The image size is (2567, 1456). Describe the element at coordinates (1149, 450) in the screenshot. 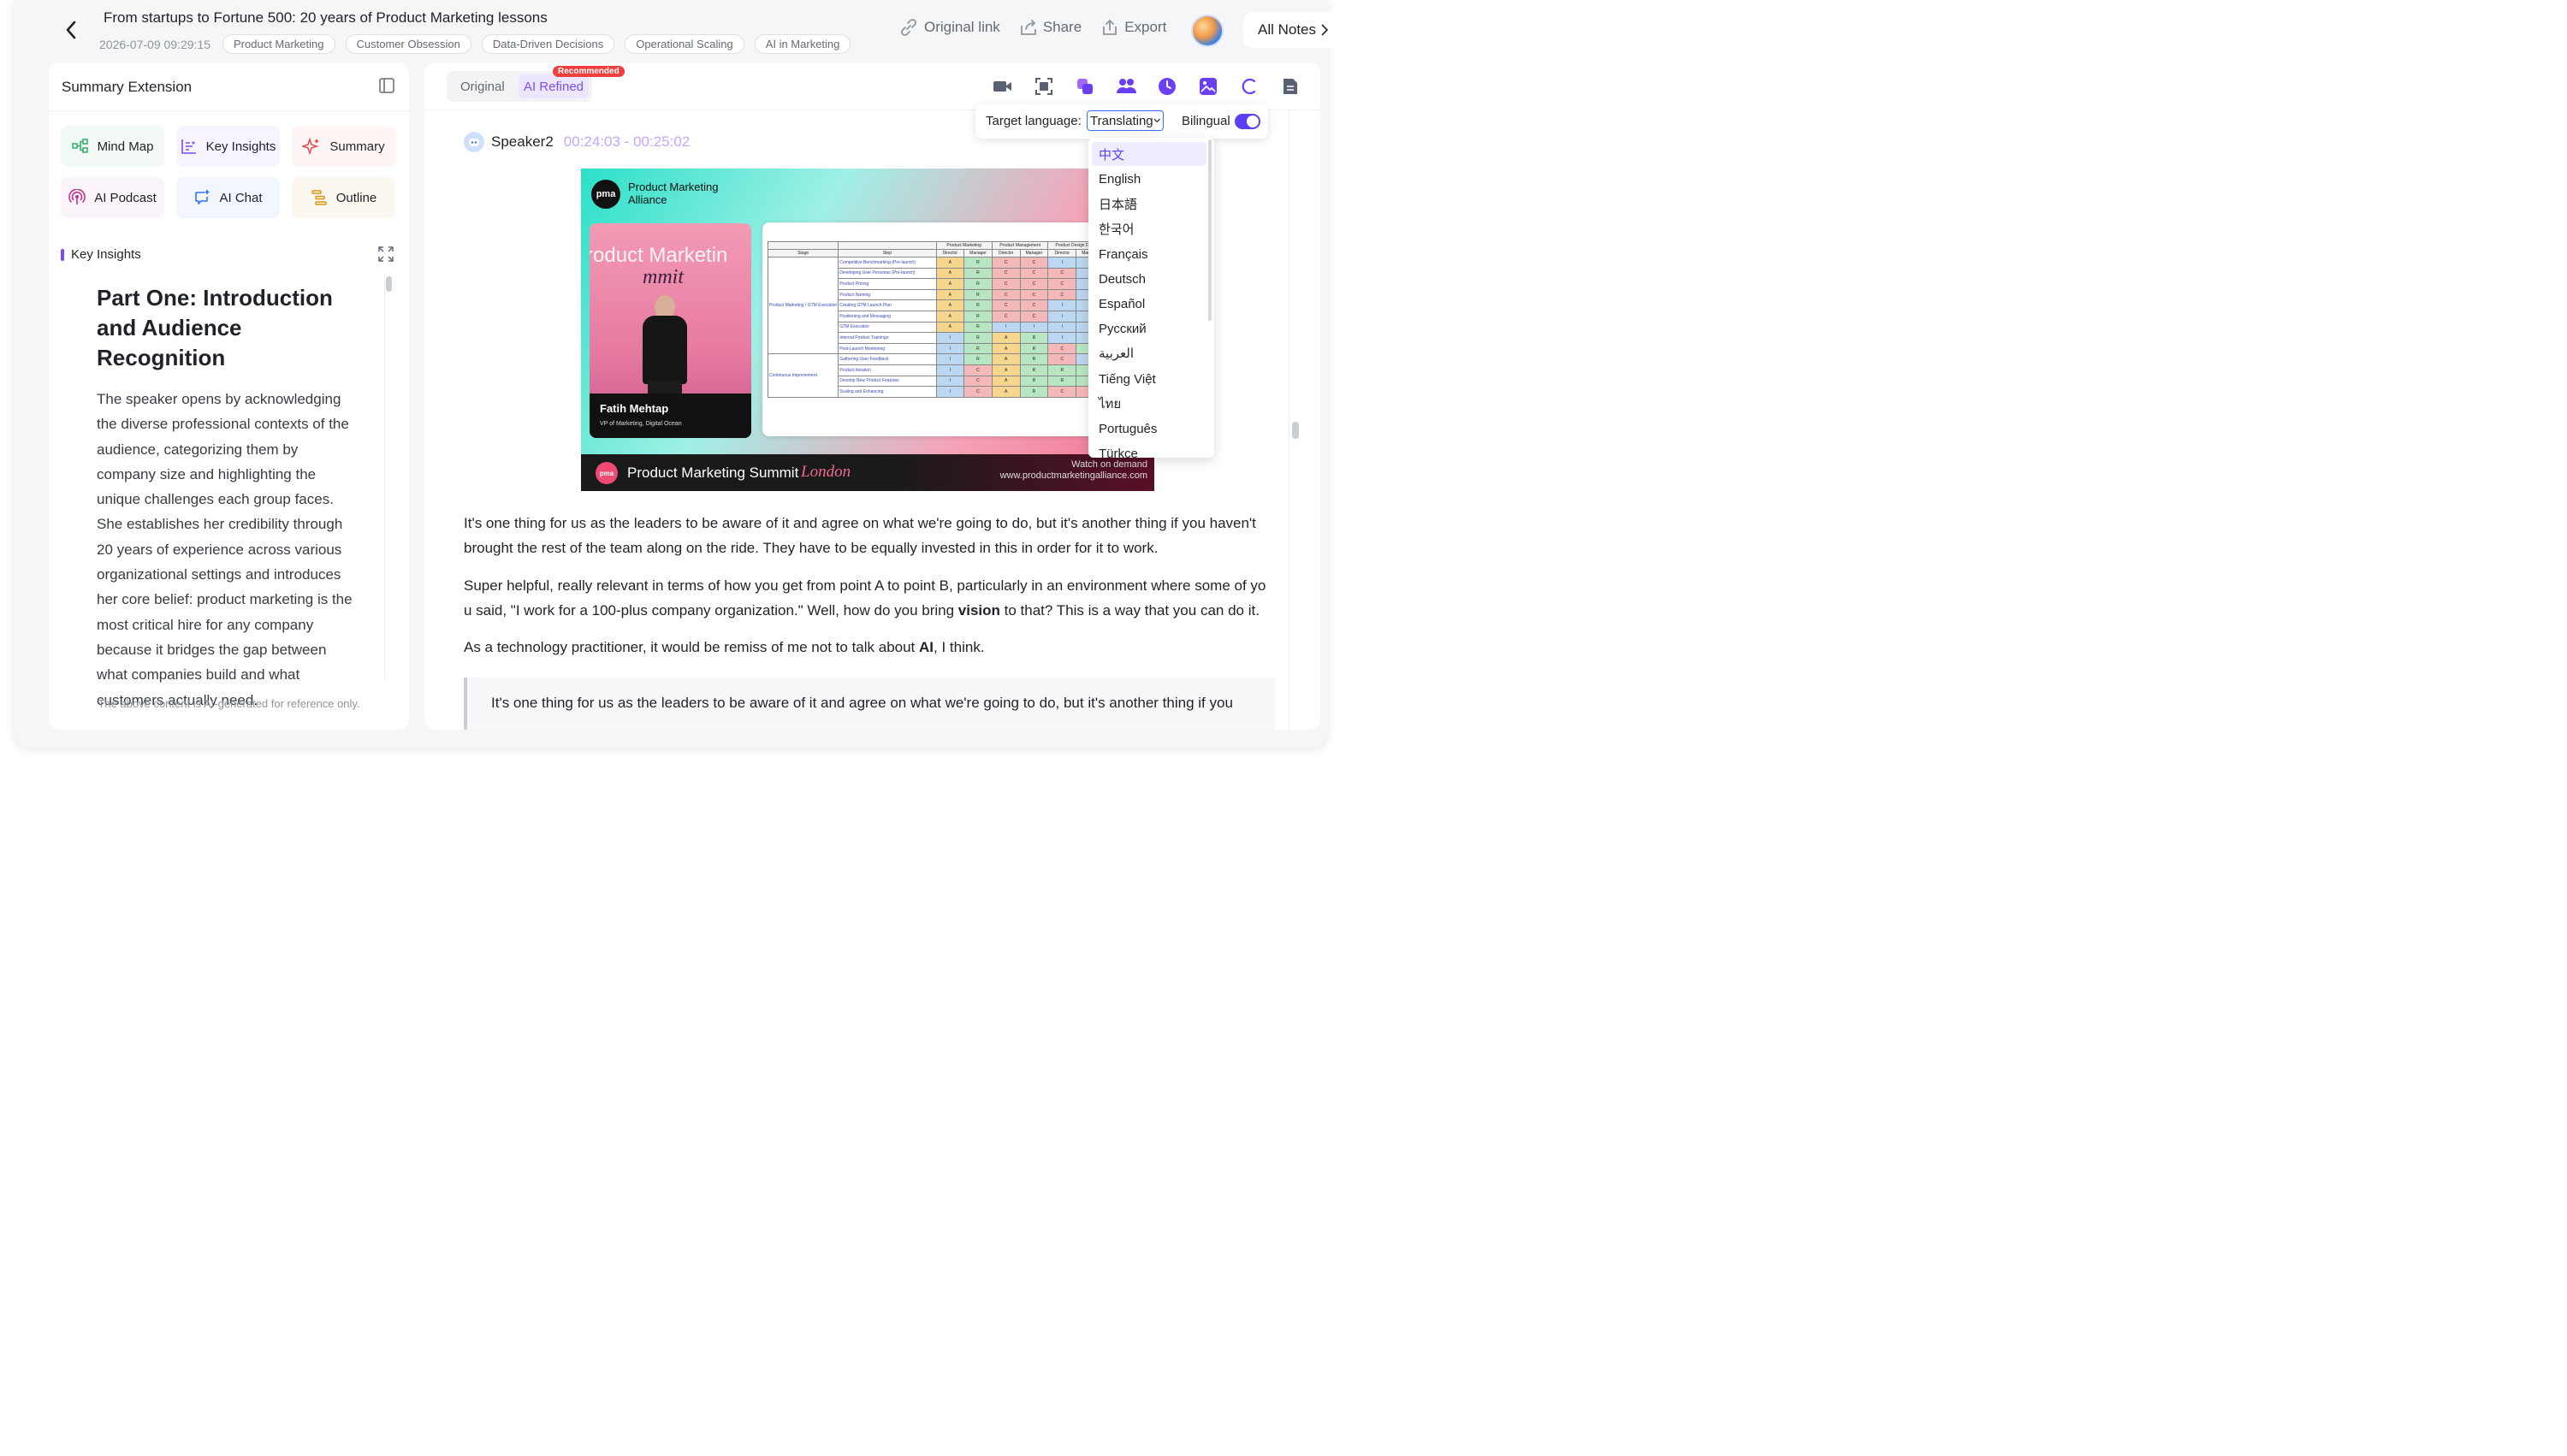

I see `language-option: Türkçe` at that location.